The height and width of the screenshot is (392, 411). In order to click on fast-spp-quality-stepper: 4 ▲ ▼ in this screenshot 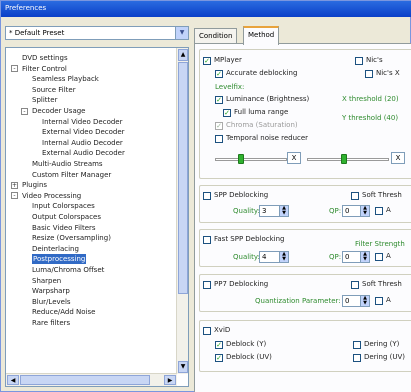, I will do `click(274, 257)`.